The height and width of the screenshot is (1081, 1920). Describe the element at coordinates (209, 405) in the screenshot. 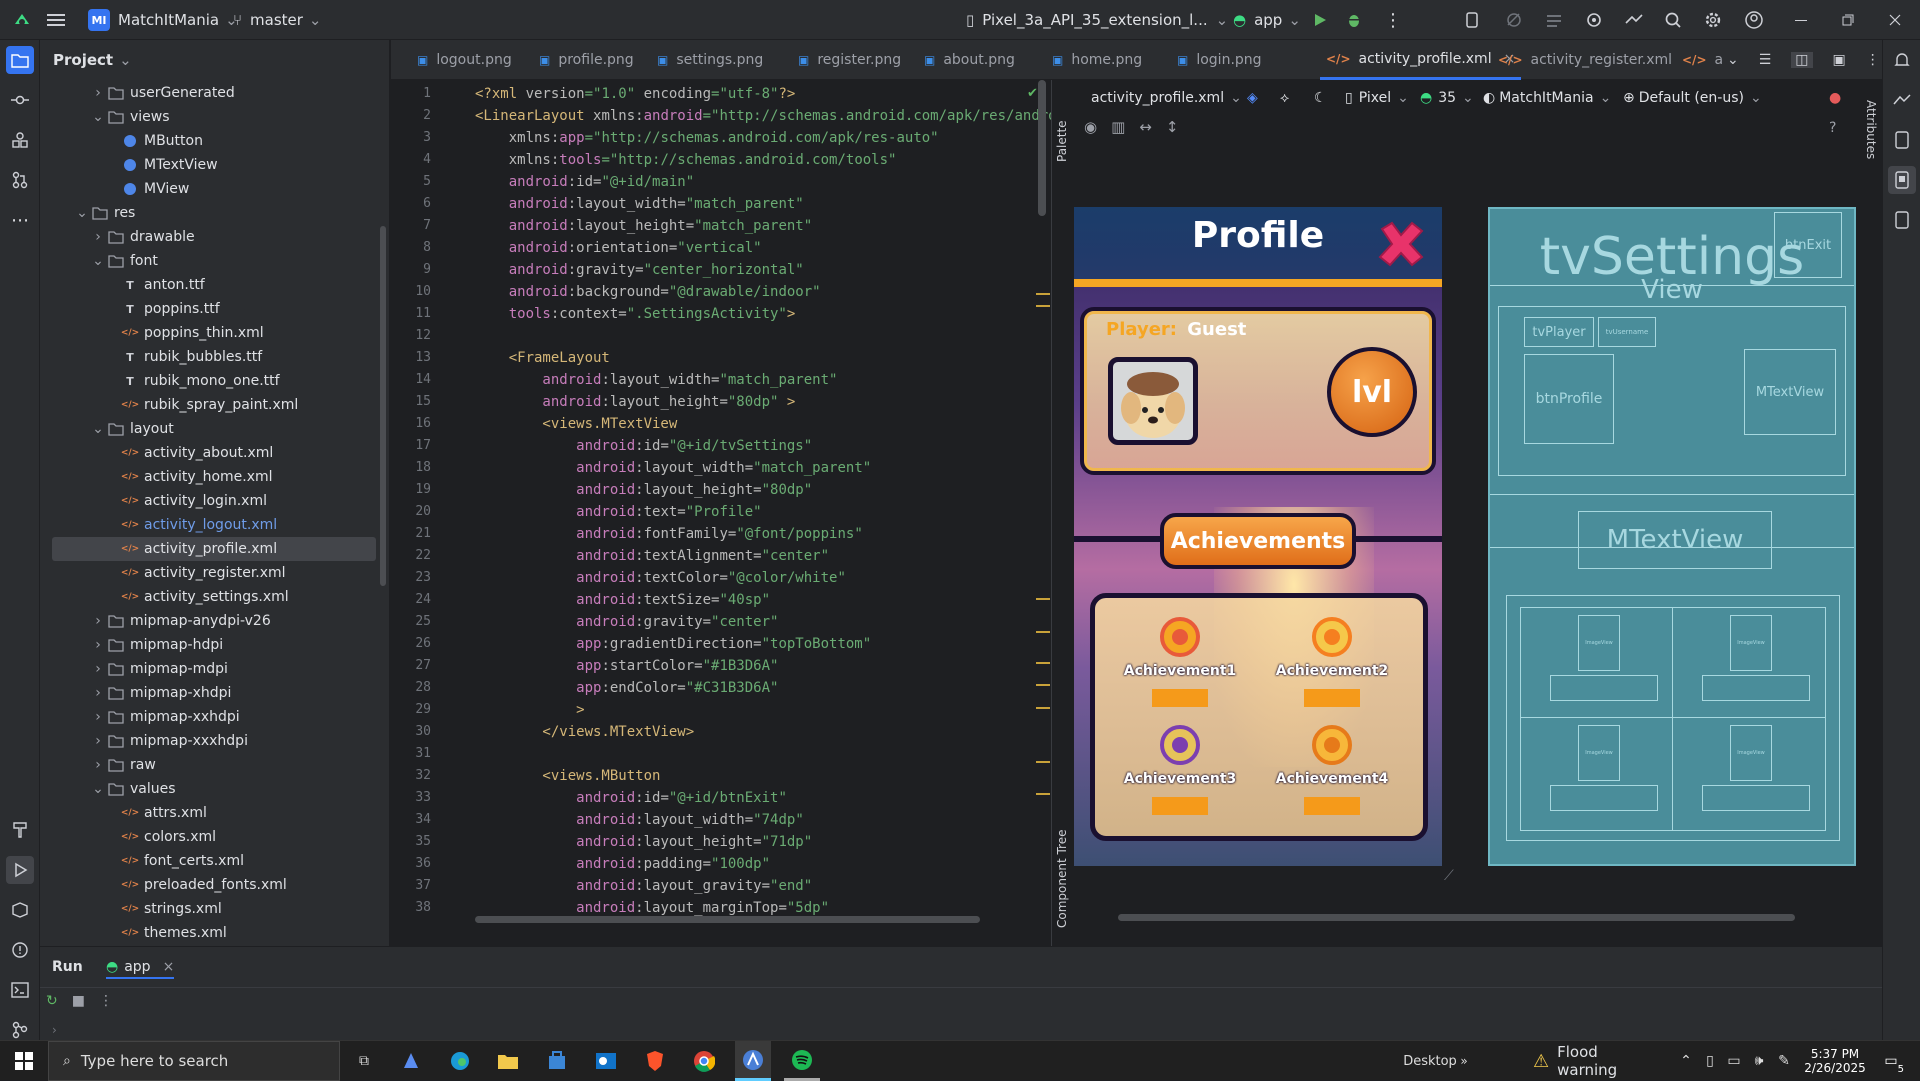

I see `tree-row: </> rubik_spray_paint.xml` at that location.